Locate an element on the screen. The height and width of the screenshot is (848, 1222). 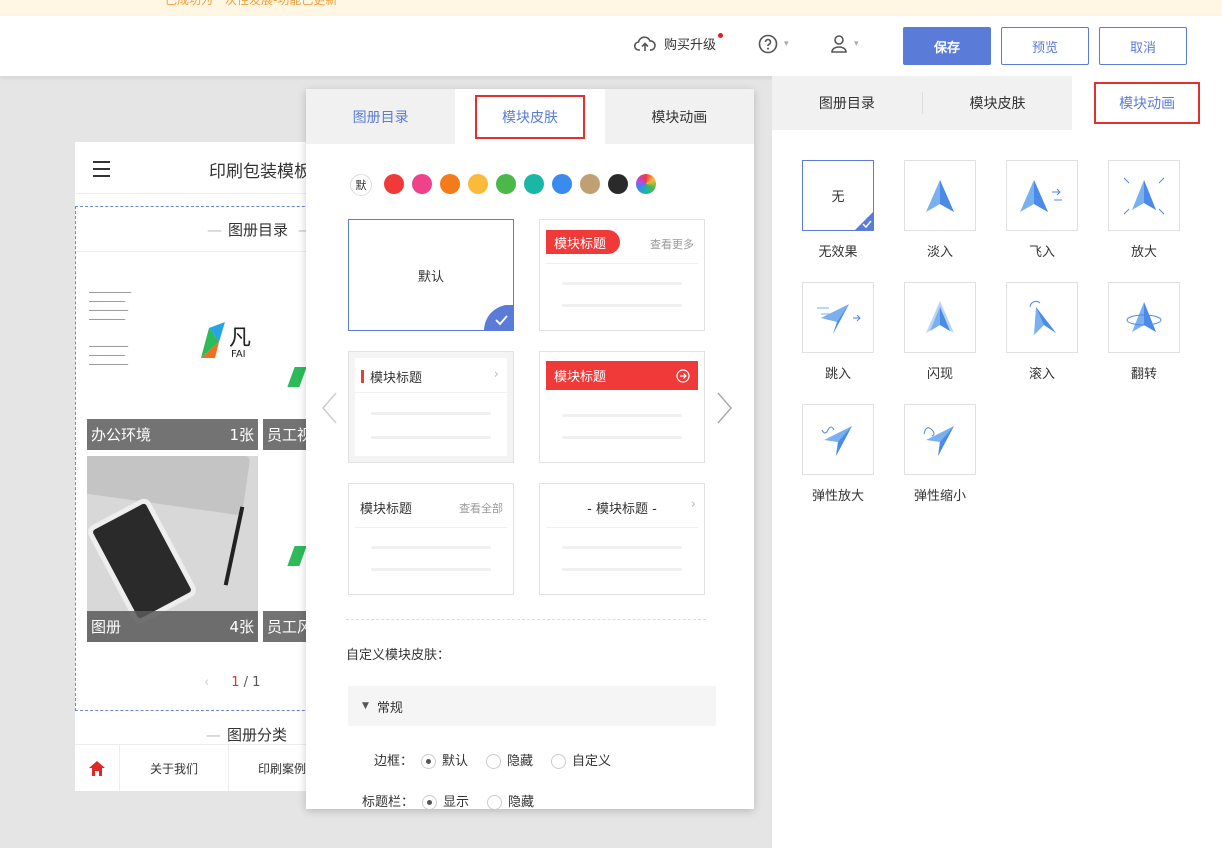
anim-zoom-in: 放大 is located at coordinates (1144, 210).